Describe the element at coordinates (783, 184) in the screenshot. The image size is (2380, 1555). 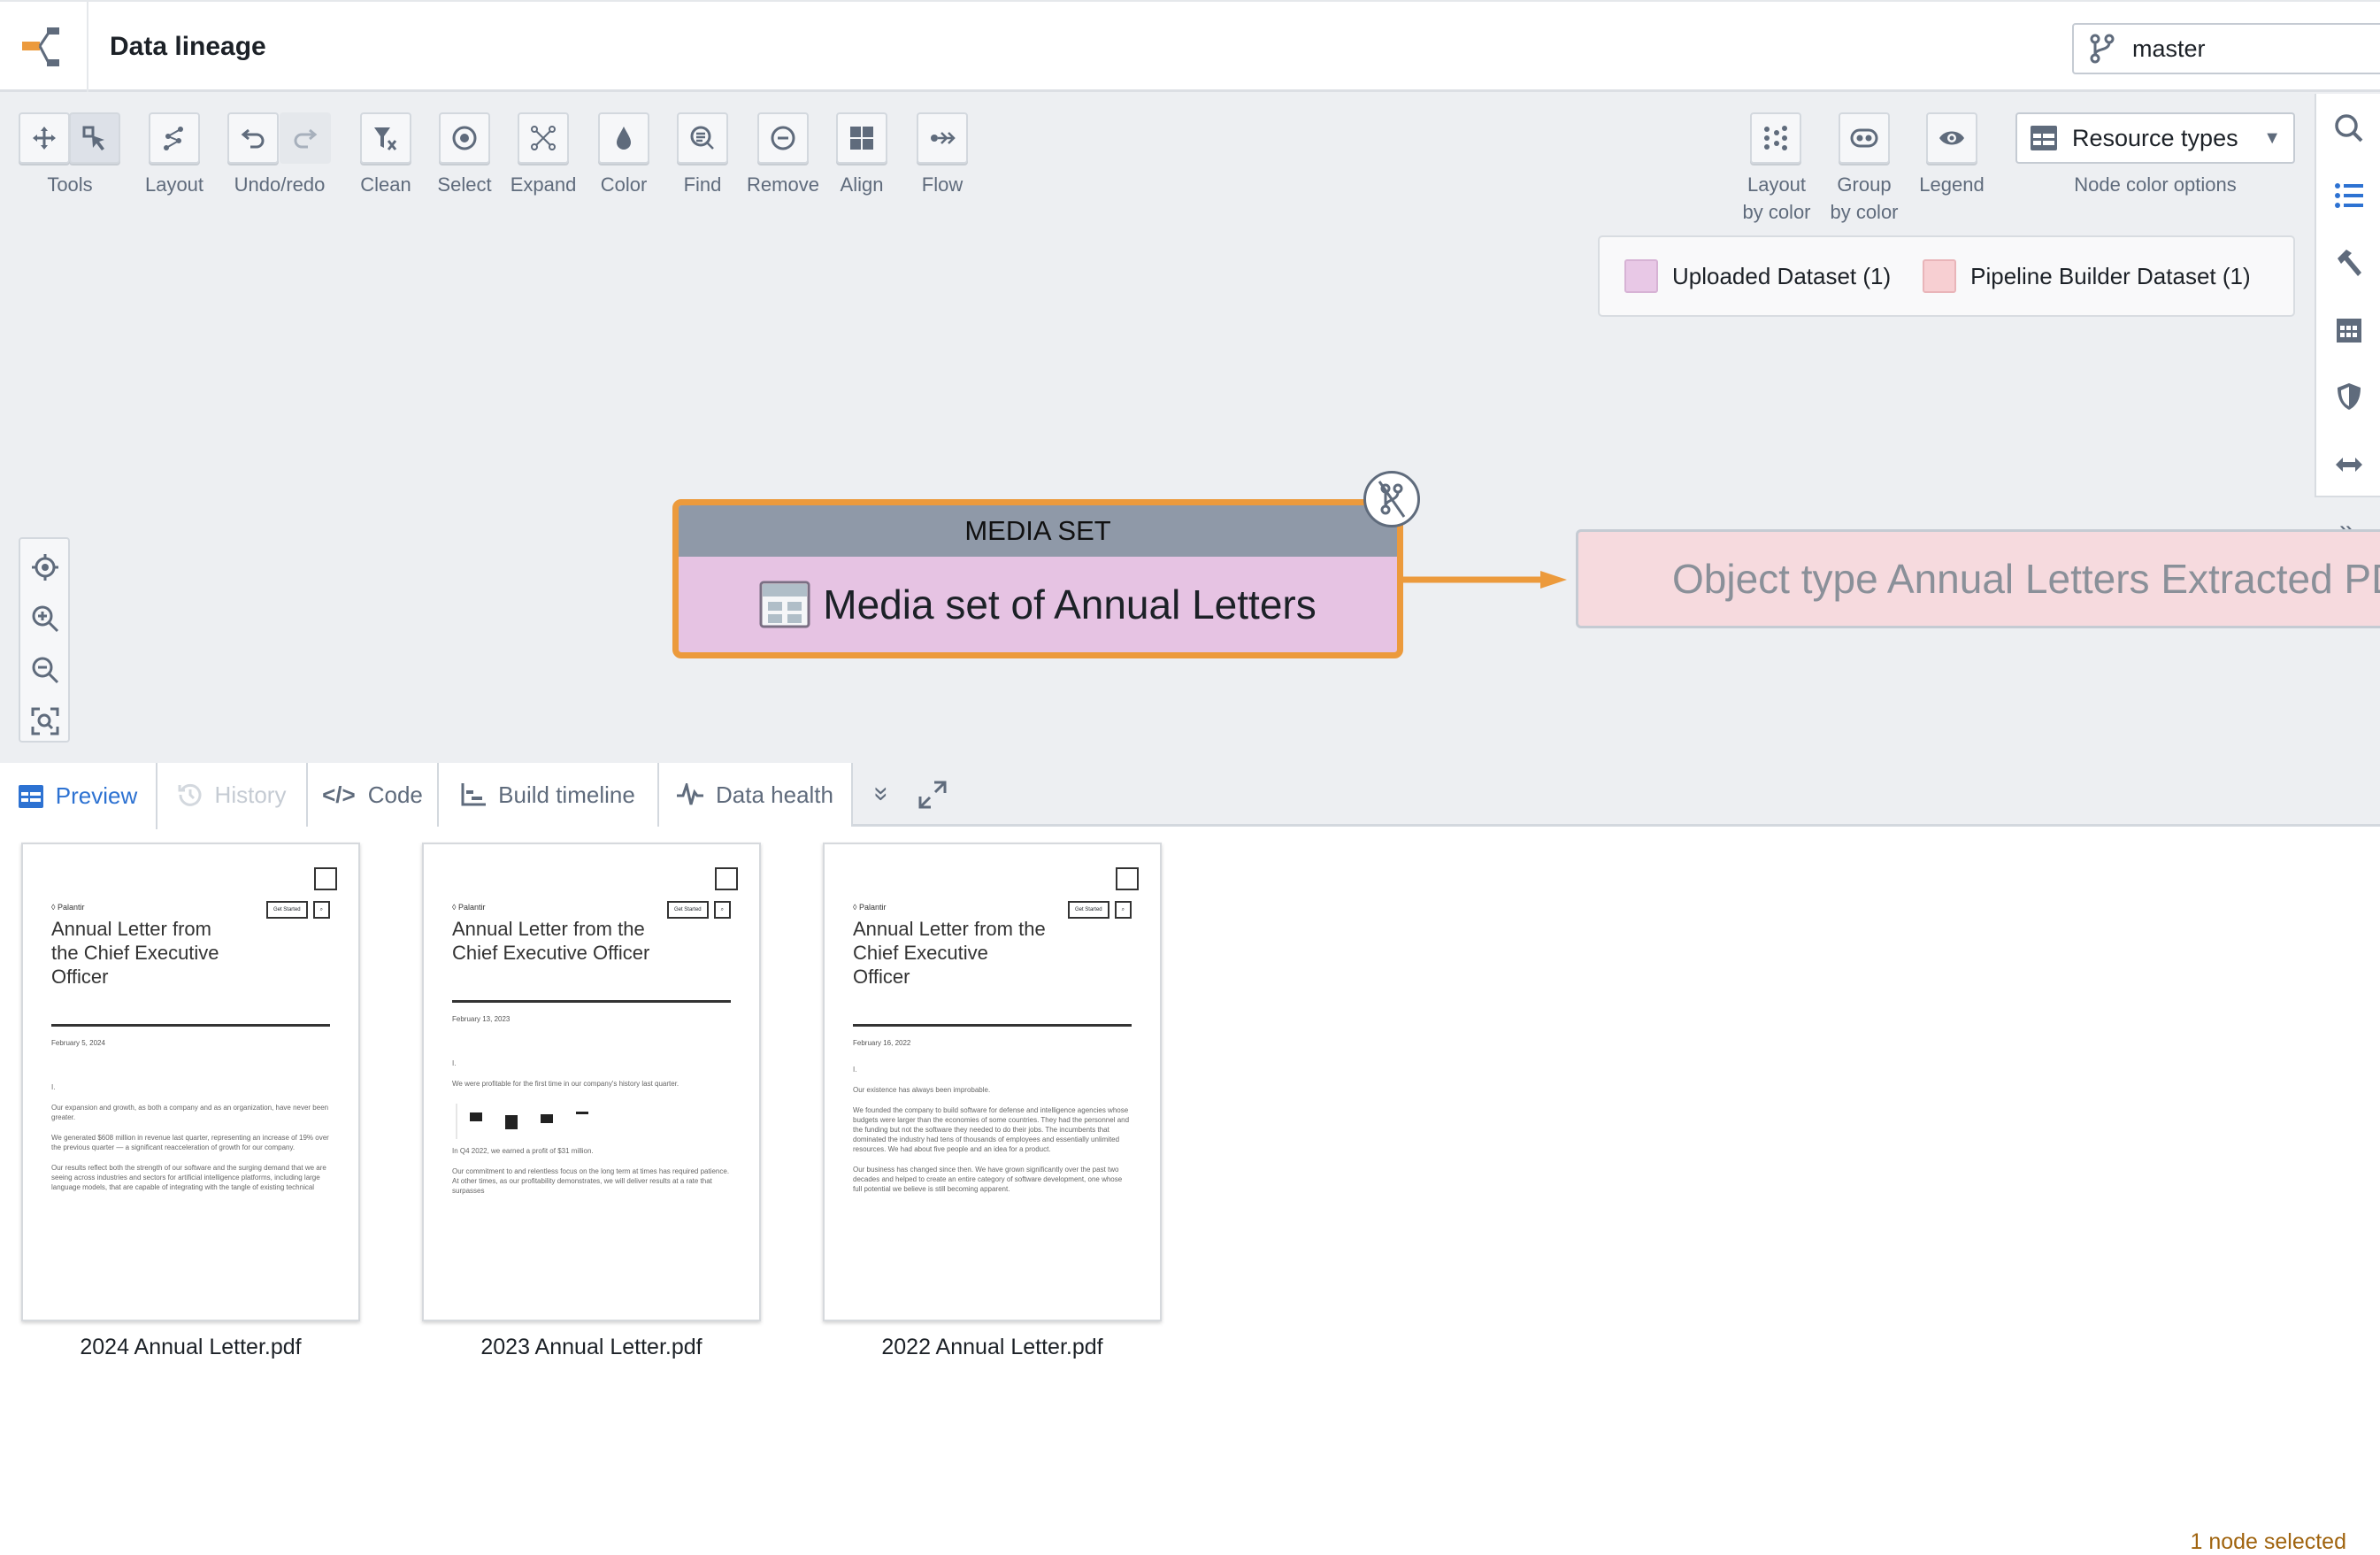
I see `remove-label: Remove` at that location.